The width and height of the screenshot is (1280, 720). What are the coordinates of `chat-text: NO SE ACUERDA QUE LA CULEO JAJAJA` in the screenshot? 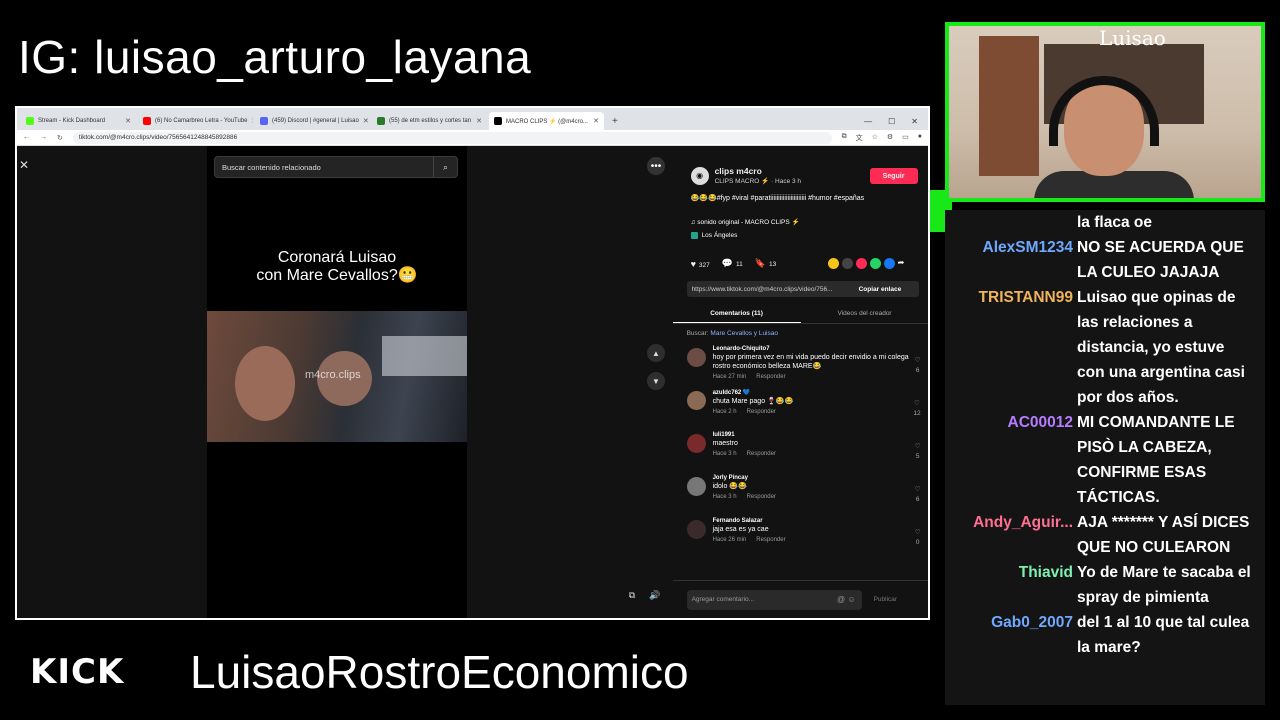 It's located at (1160, 260).